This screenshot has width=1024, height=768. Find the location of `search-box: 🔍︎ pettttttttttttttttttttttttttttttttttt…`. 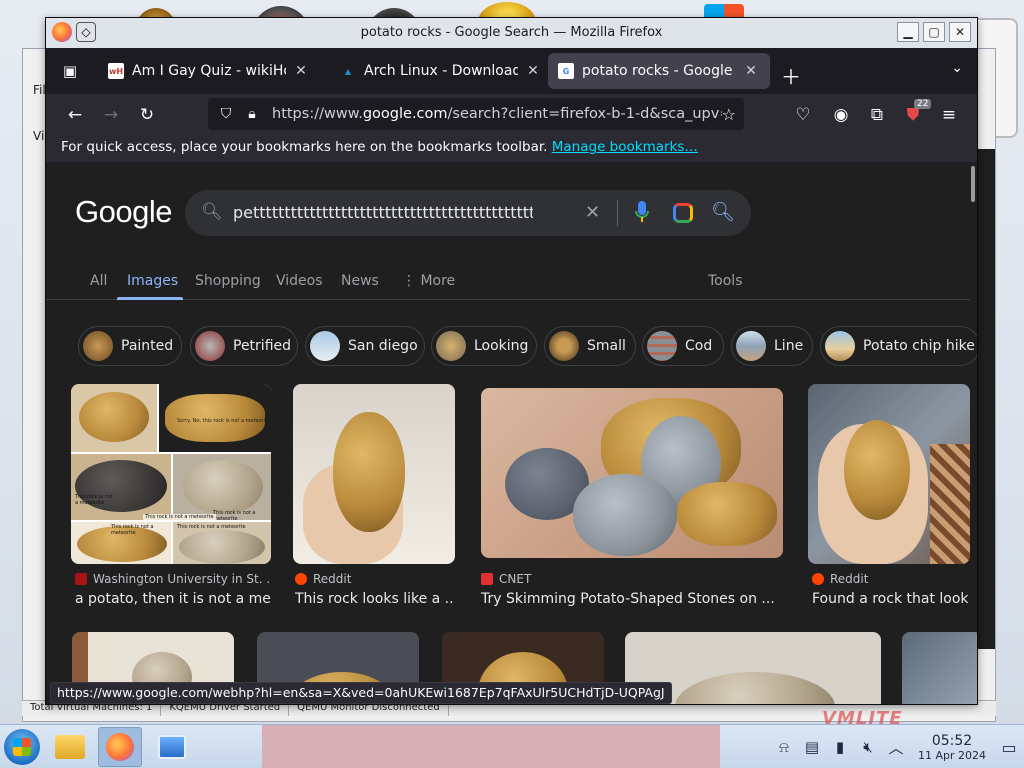

search-box: 🔍︎ pettttttttttttttttttttttttttttttttttt… is located at coordinates (468, 213).